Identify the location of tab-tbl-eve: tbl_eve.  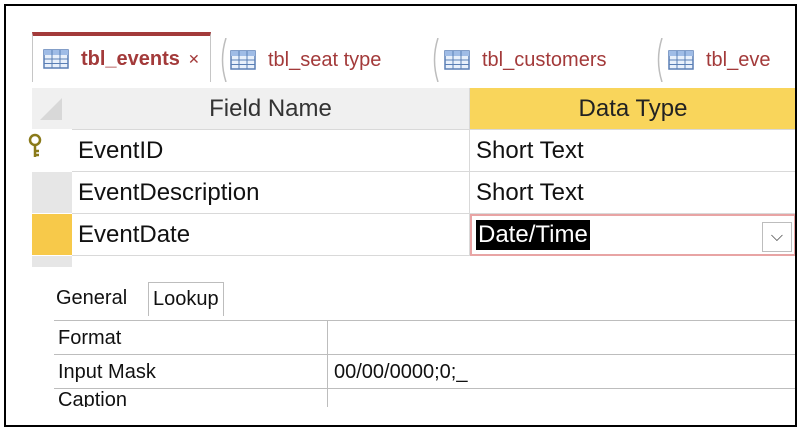
(719, 60).